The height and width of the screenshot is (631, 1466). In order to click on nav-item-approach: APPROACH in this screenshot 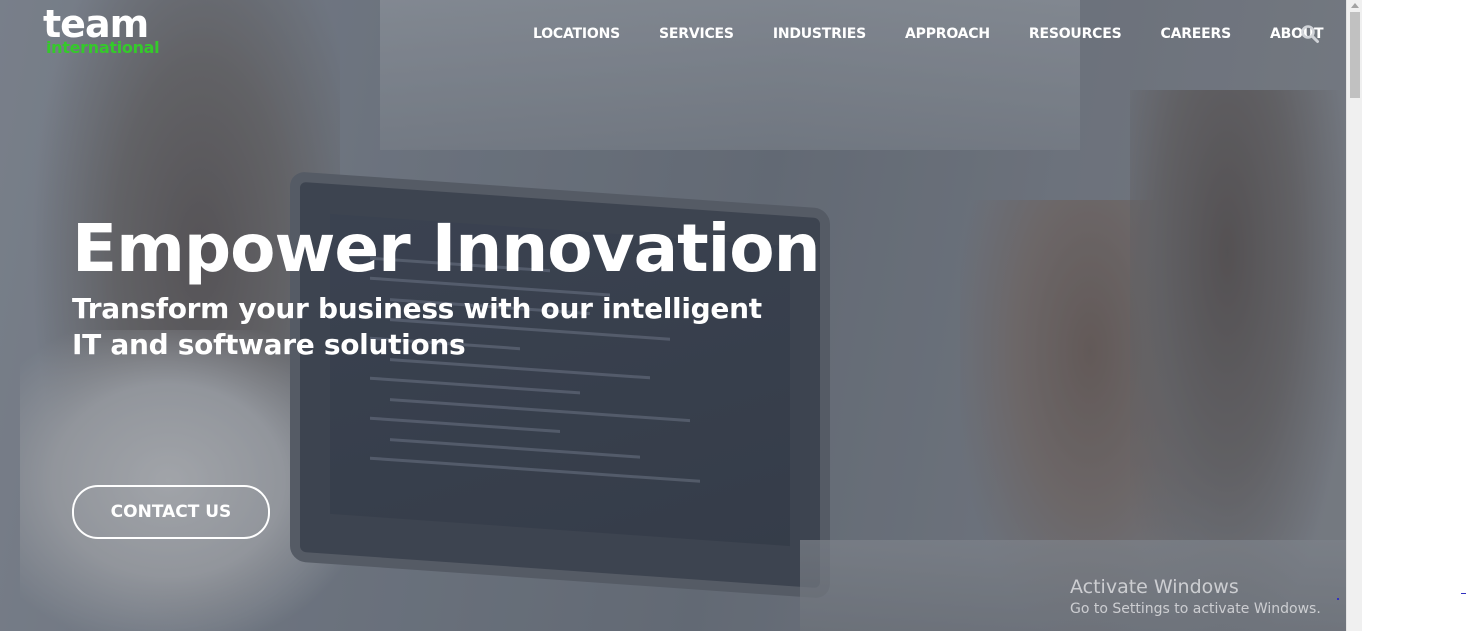, I will do `click(947, 34)`.